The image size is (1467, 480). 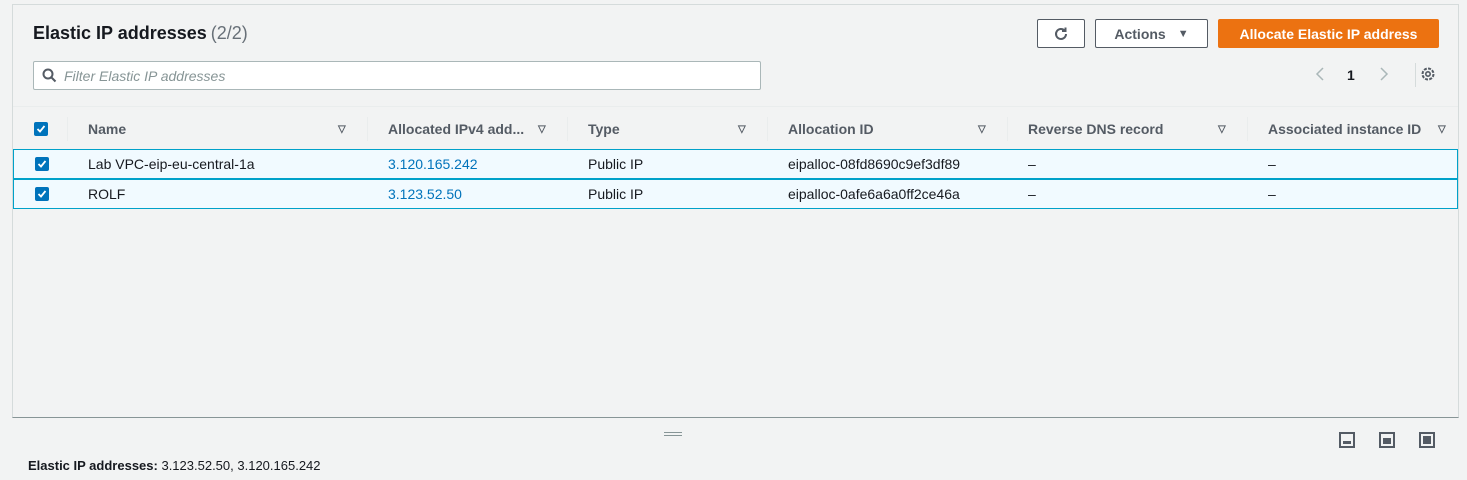 I want to click on selection-count: (2/2), so click(x=229, y=33).